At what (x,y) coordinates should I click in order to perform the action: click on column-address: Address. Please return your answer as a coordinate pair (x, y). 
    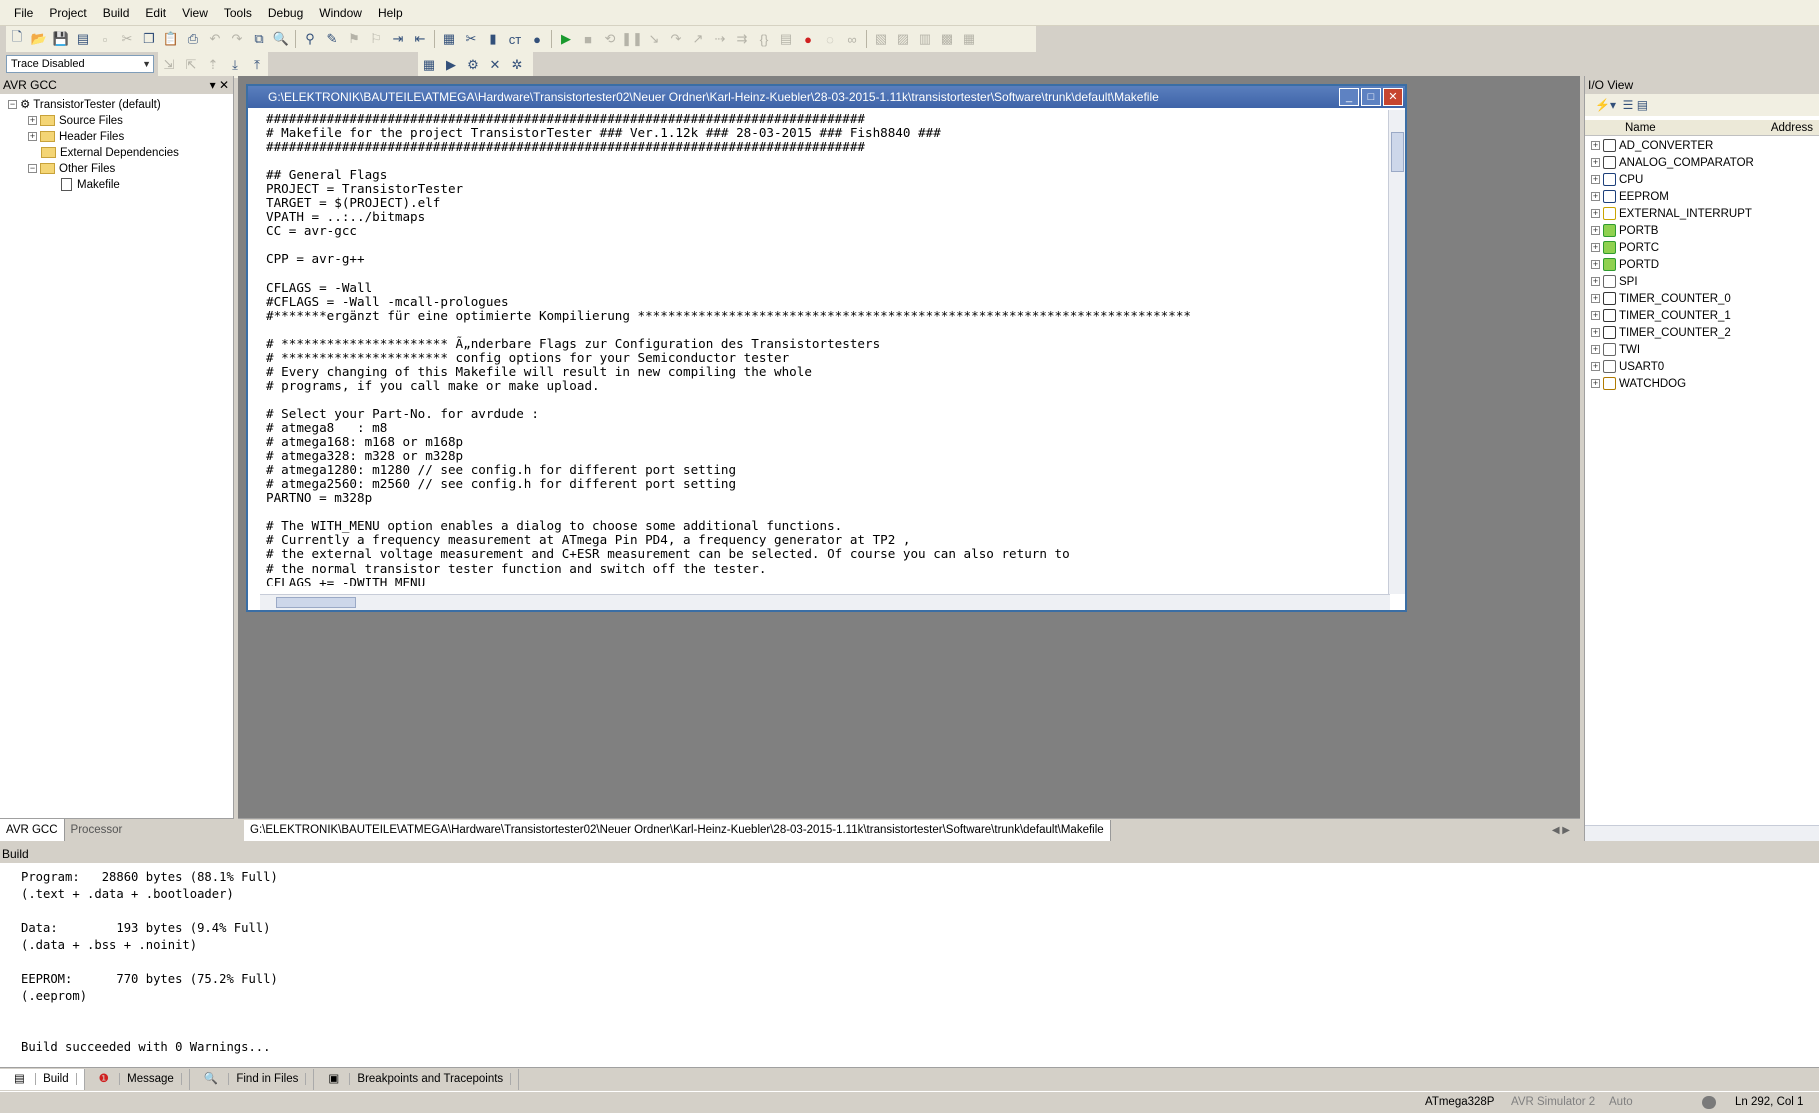
    Looking at the image, I should click on (1792, 128).